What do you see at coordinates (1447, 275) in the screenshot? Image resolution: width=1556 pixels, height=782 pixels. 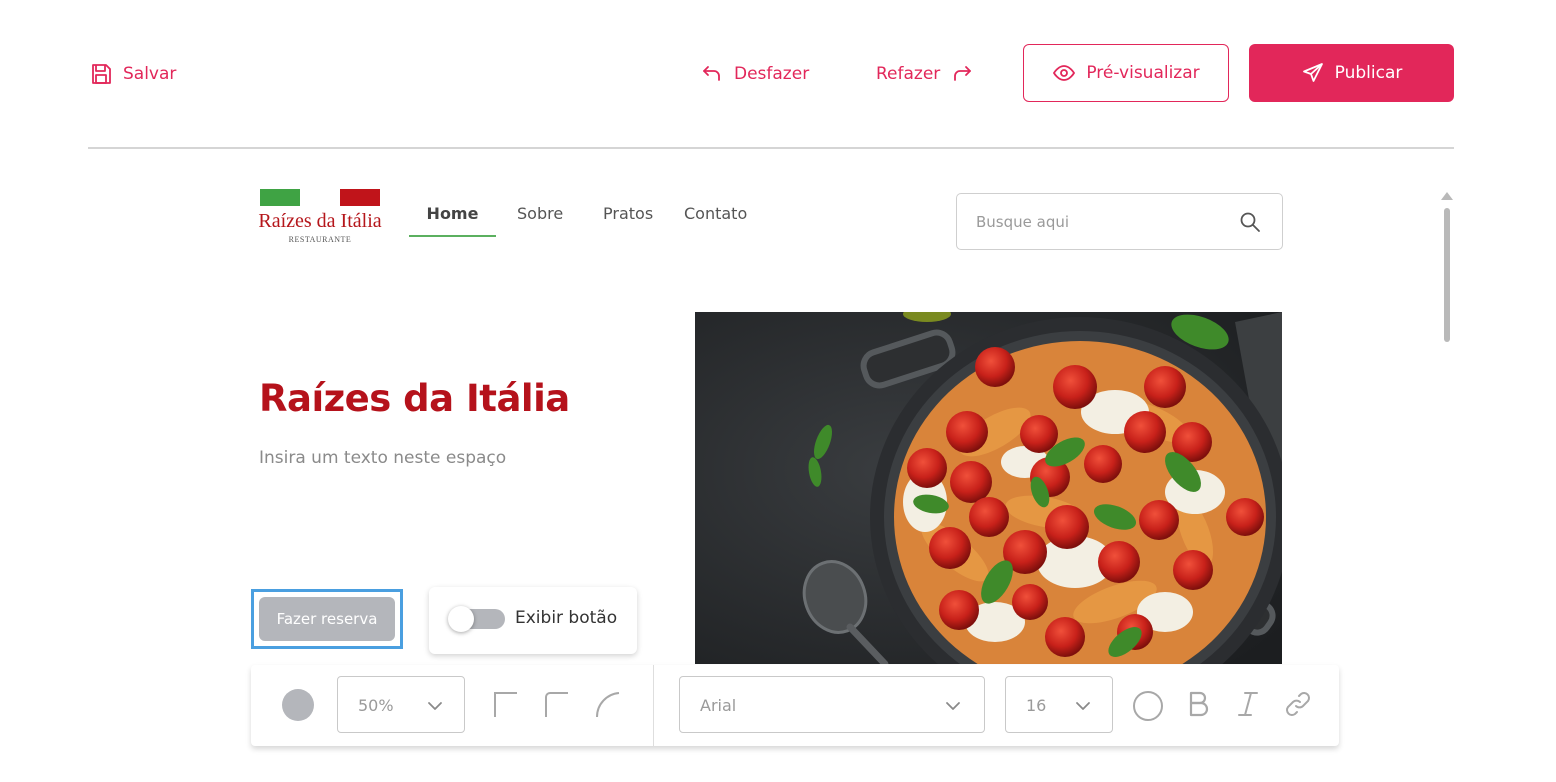 I see `scroll-thumb` at bounding box center [1447, 275].